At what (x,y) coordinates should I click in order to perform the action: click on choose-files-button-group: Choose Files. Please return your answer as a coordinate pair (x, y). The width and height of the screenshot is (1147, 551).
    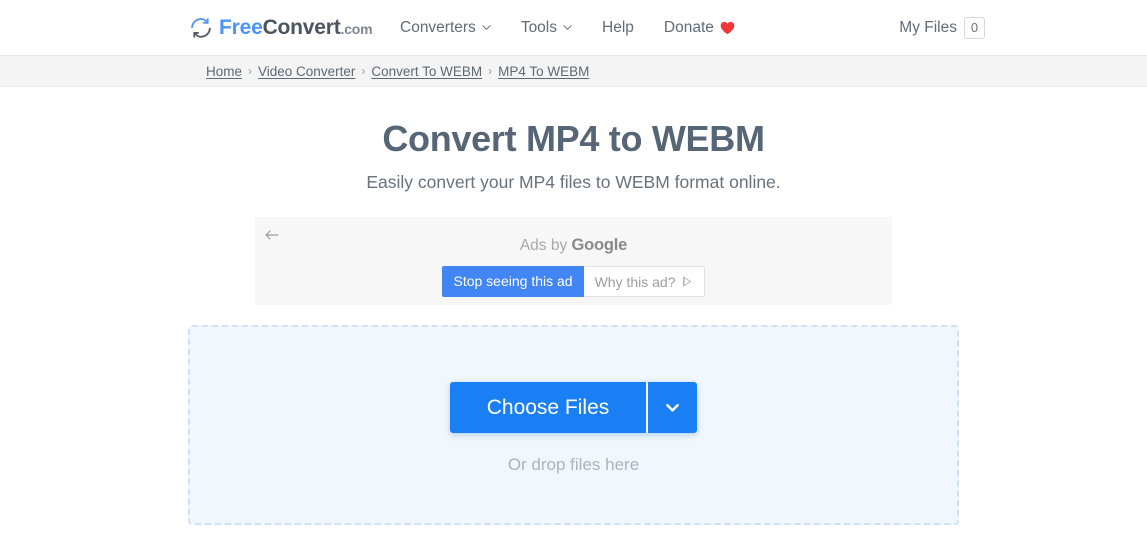
    Looking at the image, I should click on (573, 408).